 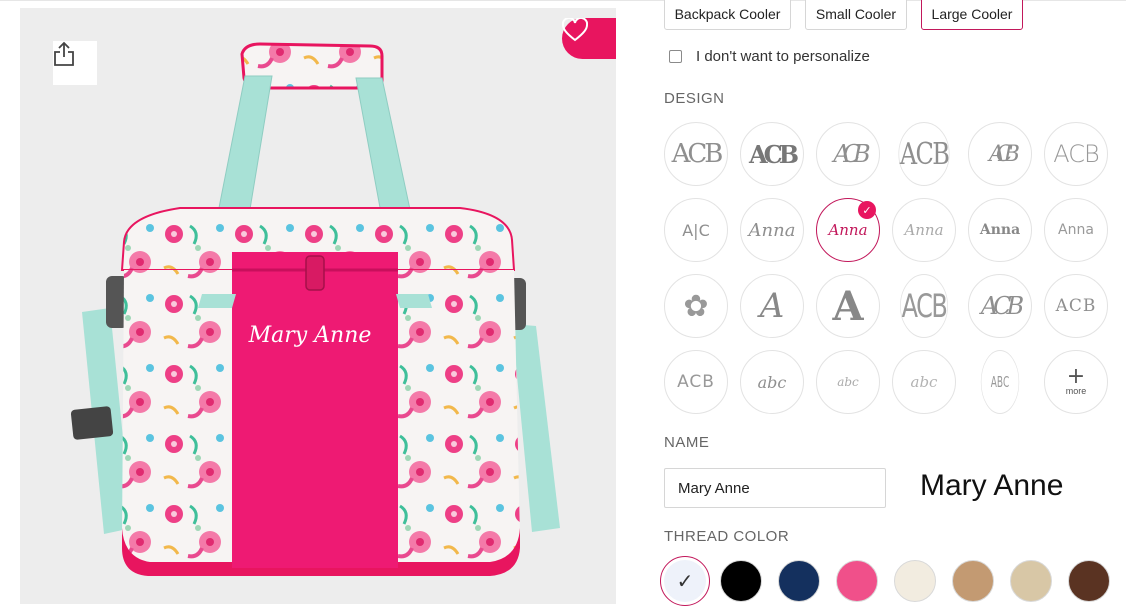 I want to click on monogram-interlock-icon: ACB, so click(x=848, y=154).